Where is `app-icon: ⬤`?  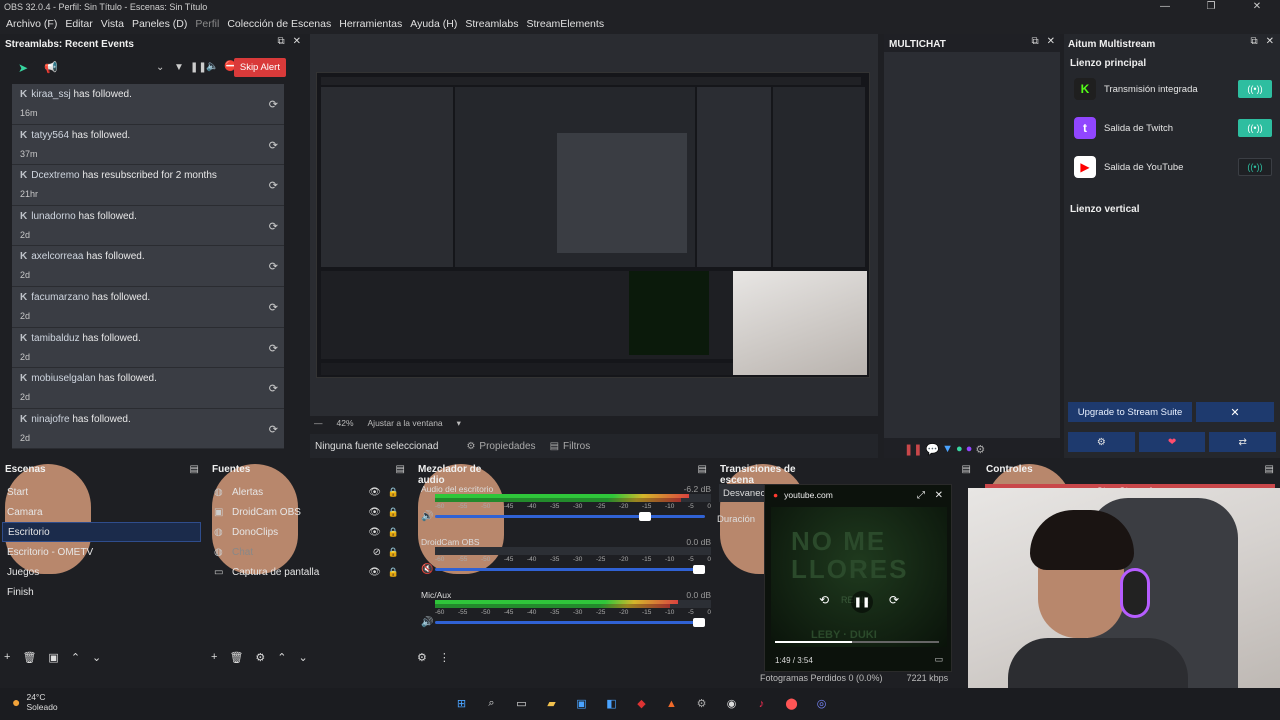
app-icon: ⬤ is located at coordinates (791, 703).